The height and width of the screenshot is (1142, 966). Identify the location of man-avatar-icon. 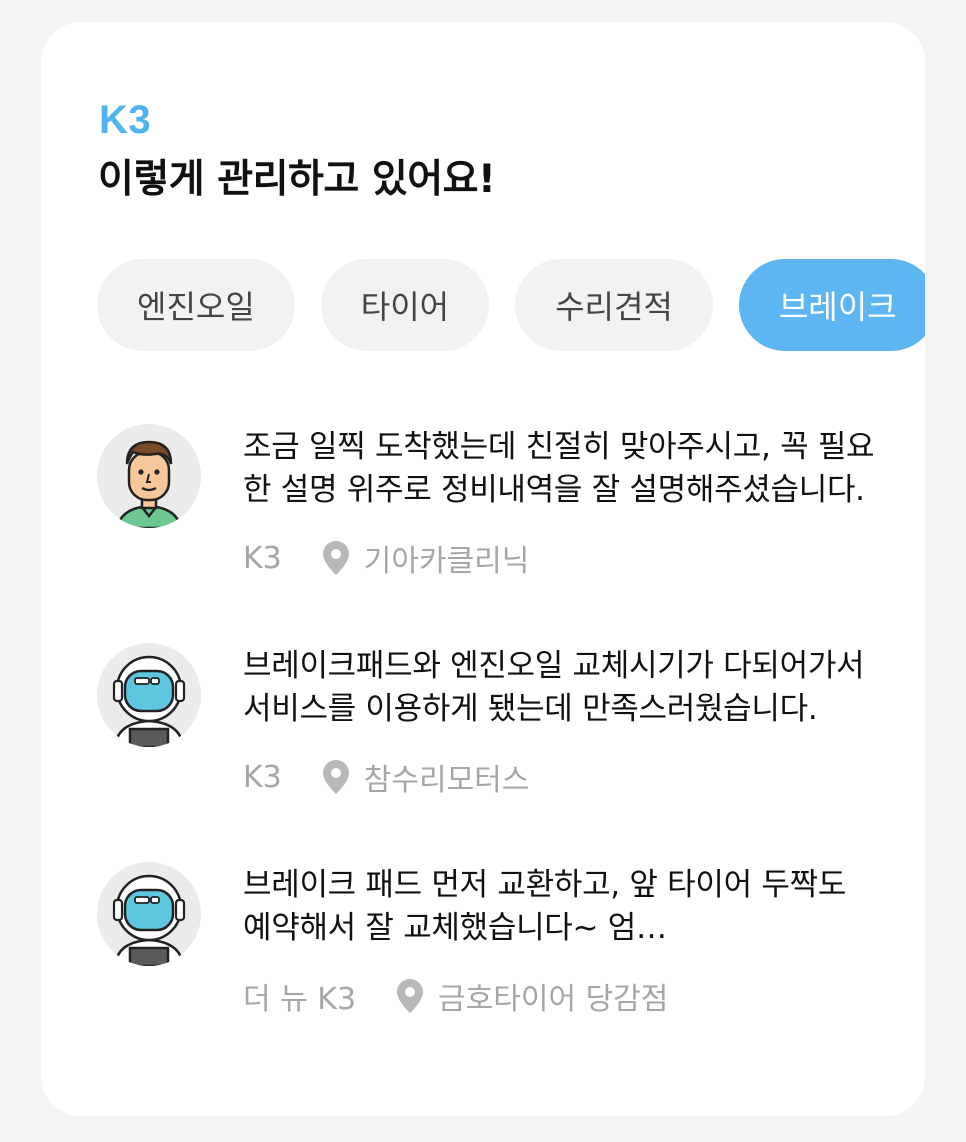
(149, 476).